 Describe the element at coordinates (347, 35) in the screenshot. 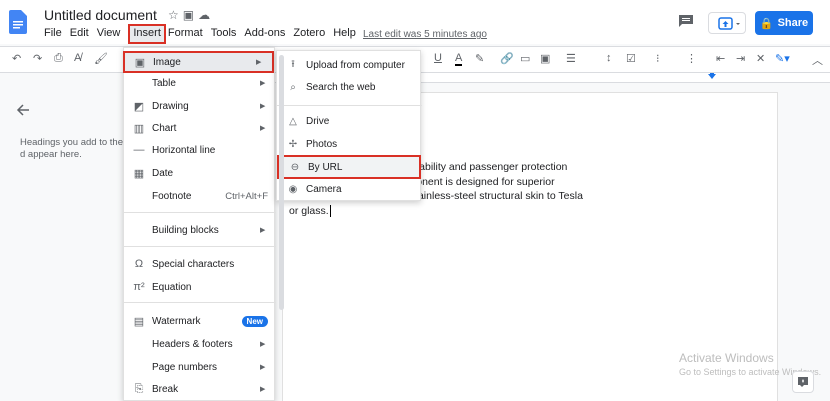

I see `menu-help: Help` at that location.